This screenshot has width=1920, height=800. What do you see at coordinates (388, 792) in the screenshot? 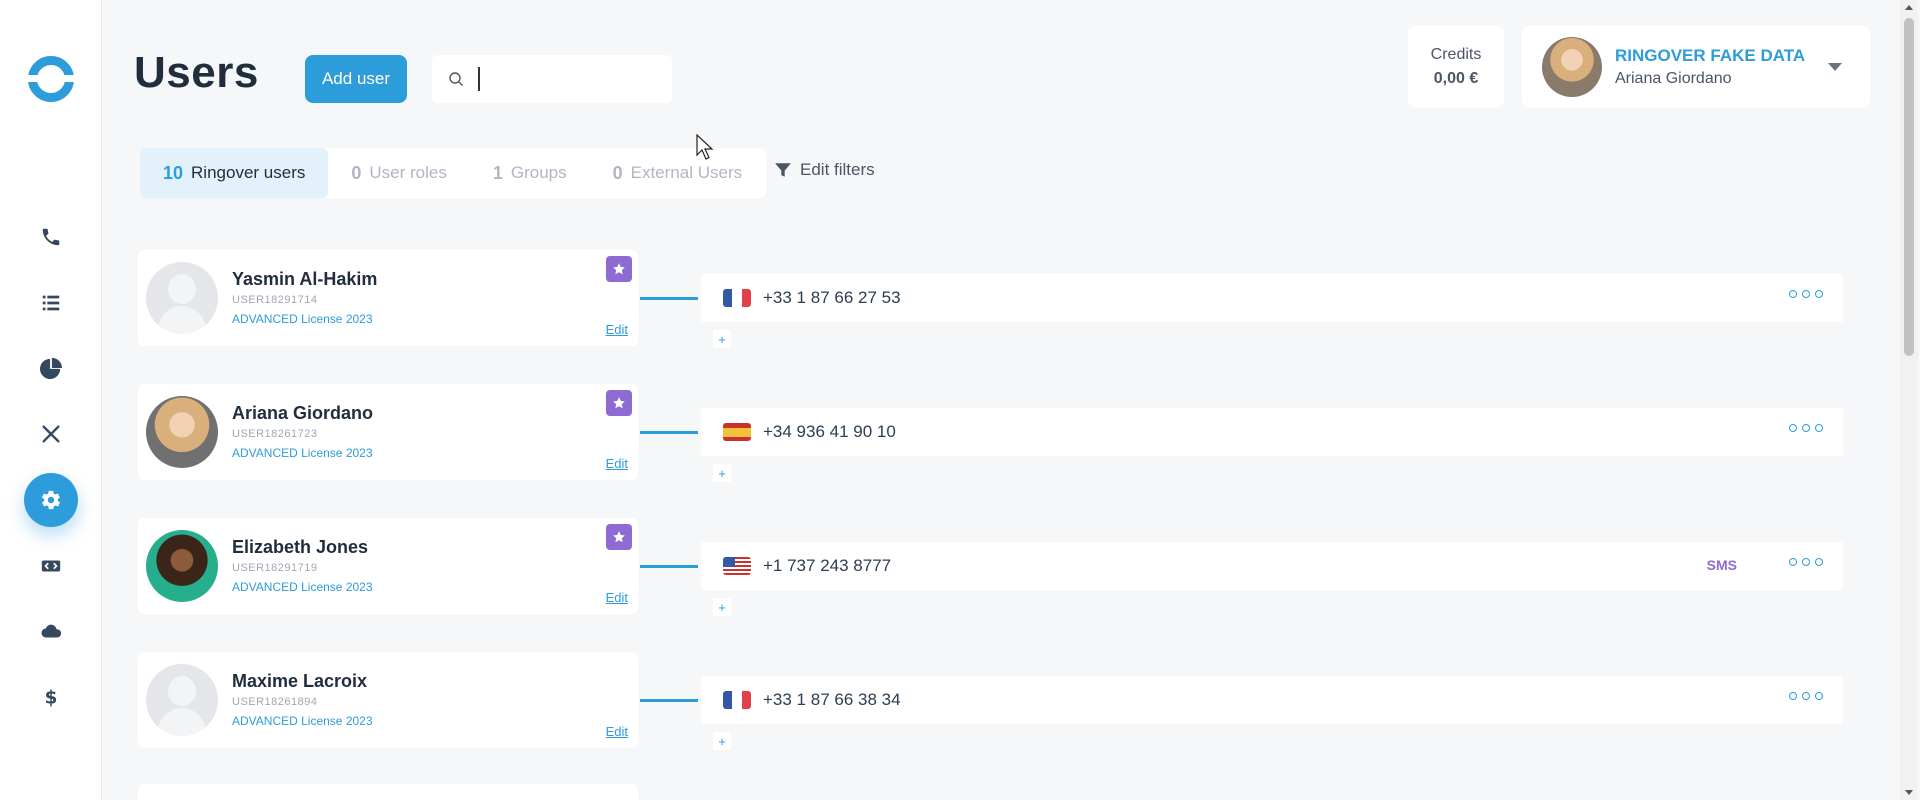
I see `user-card` at bounding box center [388, 792].